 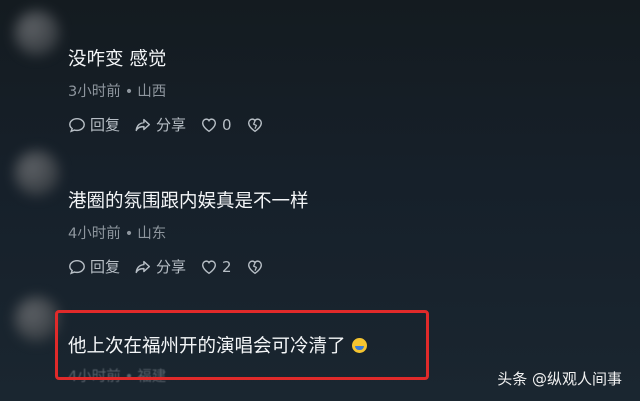 What do you see at coordinates (188, 201) in the screenshot?
I see `comment-text: 港圈的氛围跟内娱真是不一样` at bounding box center [188, 201].